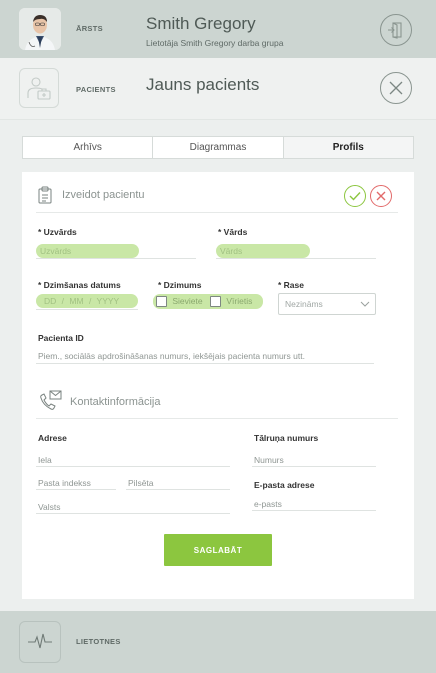 This screenshot has height=673, width=436. I want to click on doctor-group: Lietotāja Smith Gregory darba grupa, so click(215, 43).